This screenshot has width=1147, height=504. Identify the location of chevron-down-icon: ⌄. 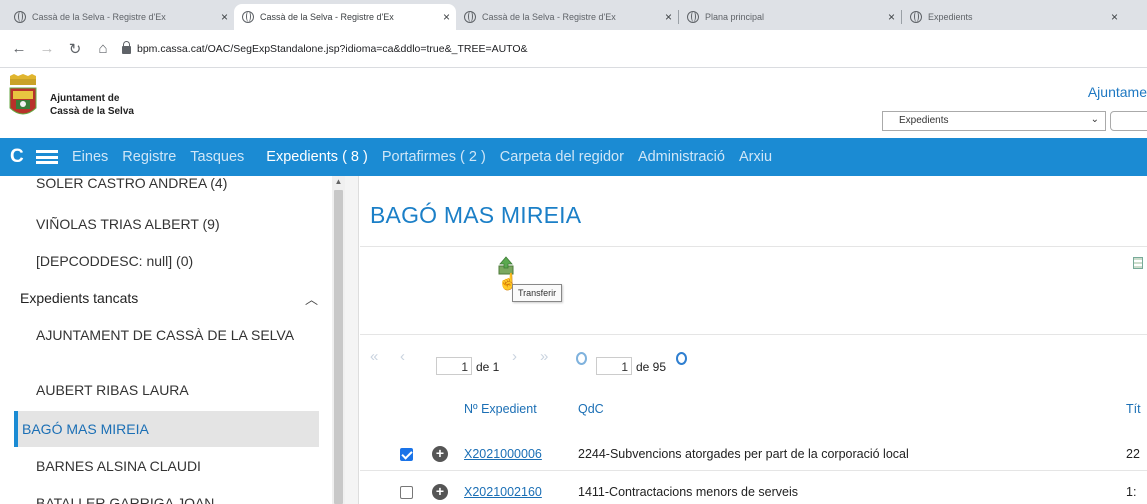
(1094, 119).